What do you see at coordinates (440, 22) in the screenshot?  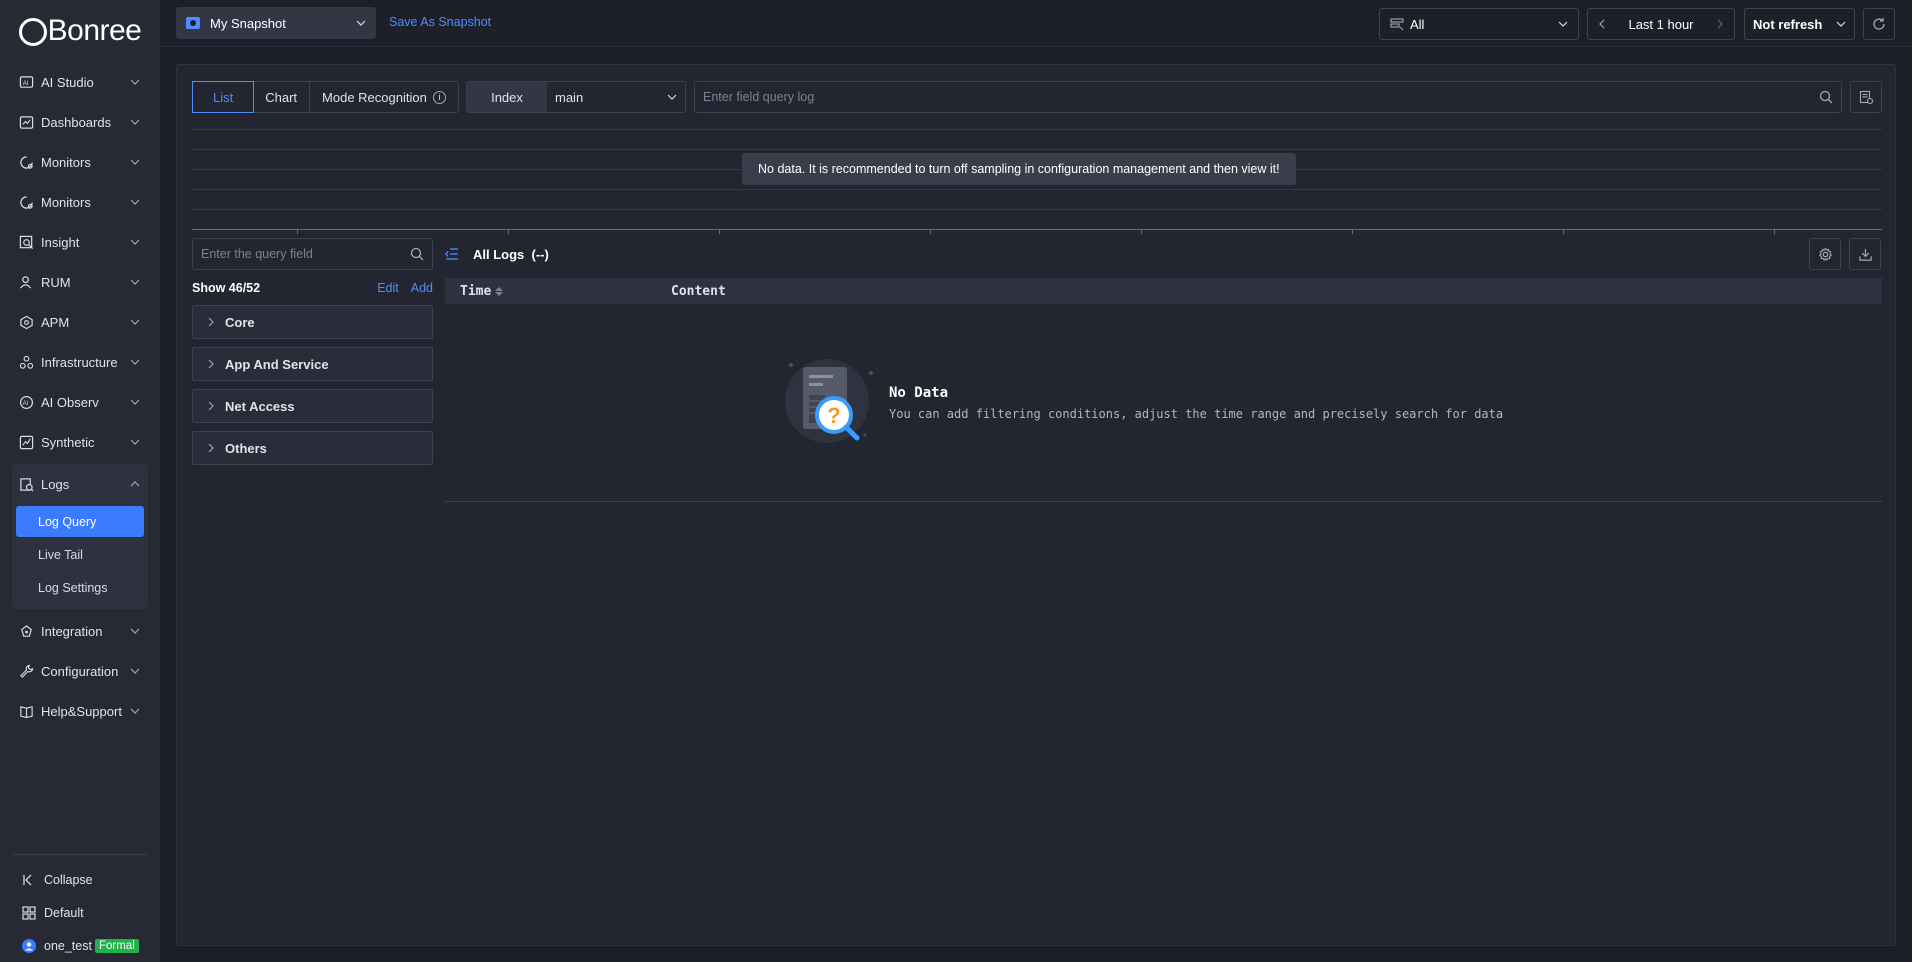 I see `save-as-snapshot-link: Save As Snapshot` at bounding box center [440, 22].